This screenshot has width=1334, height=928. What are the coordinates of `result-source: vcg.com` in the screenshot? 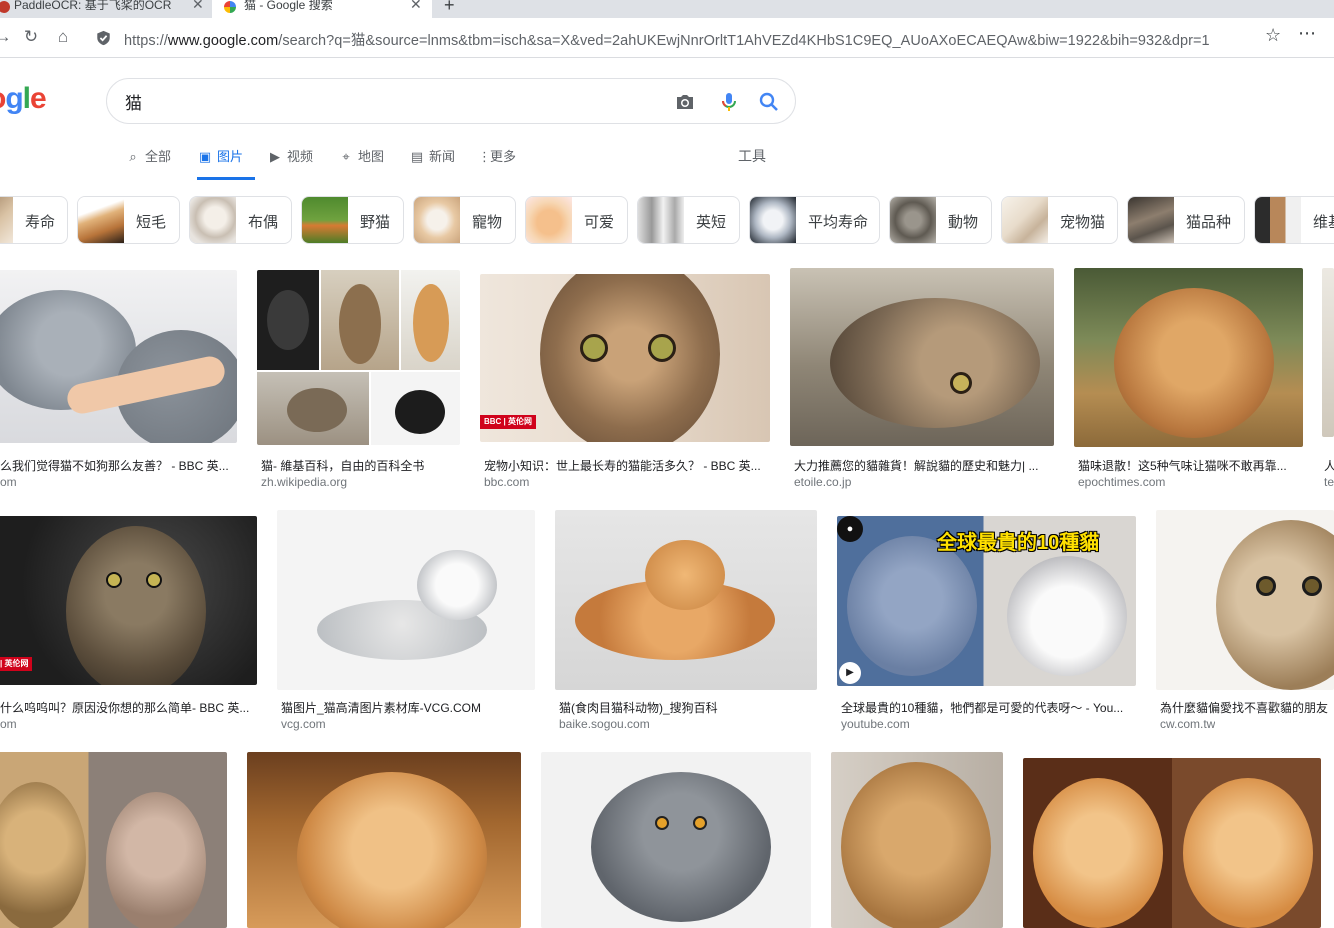 It's located at (303, 724).